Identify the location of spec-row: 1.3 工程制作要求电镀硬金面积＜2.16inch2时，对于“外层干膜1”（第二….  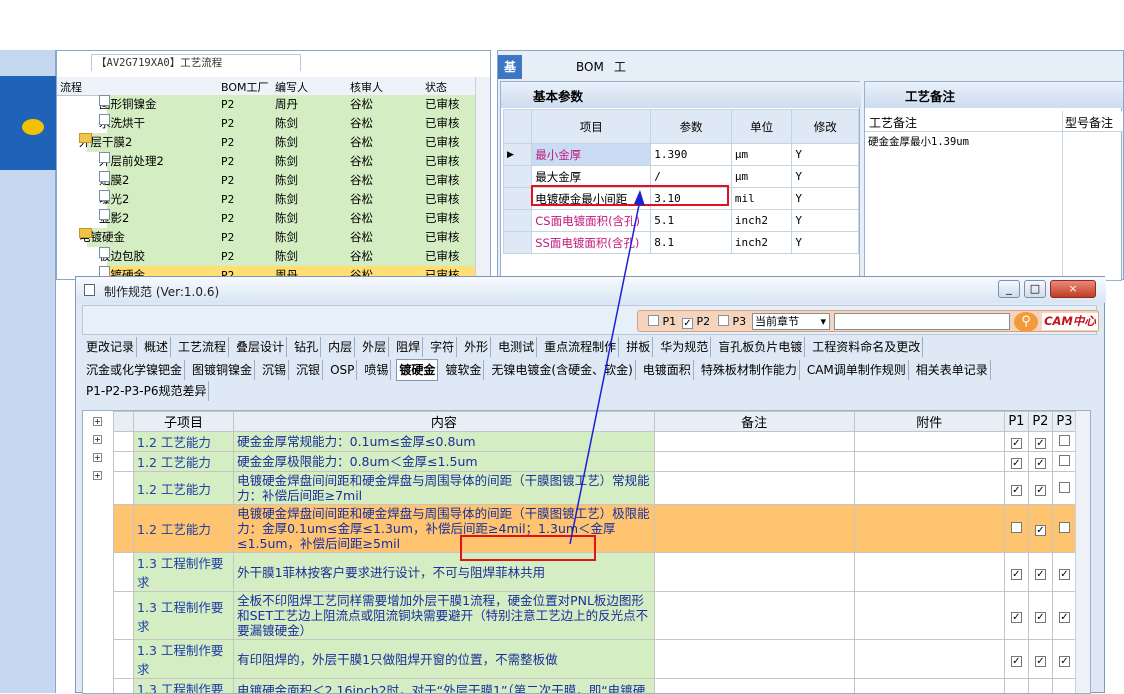
(595, 686).